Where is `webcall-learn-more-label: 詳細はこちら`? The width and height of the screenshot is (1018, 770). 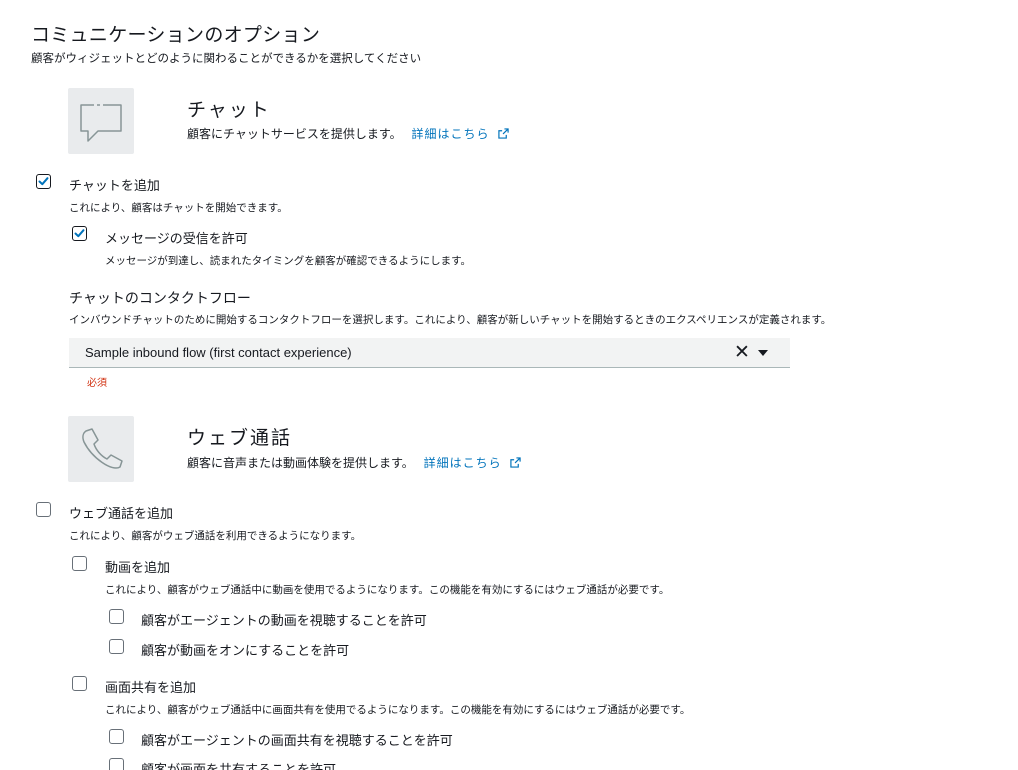 webcall-learn-more-label: 詳細はこちら is located at coordinates (462, 463).